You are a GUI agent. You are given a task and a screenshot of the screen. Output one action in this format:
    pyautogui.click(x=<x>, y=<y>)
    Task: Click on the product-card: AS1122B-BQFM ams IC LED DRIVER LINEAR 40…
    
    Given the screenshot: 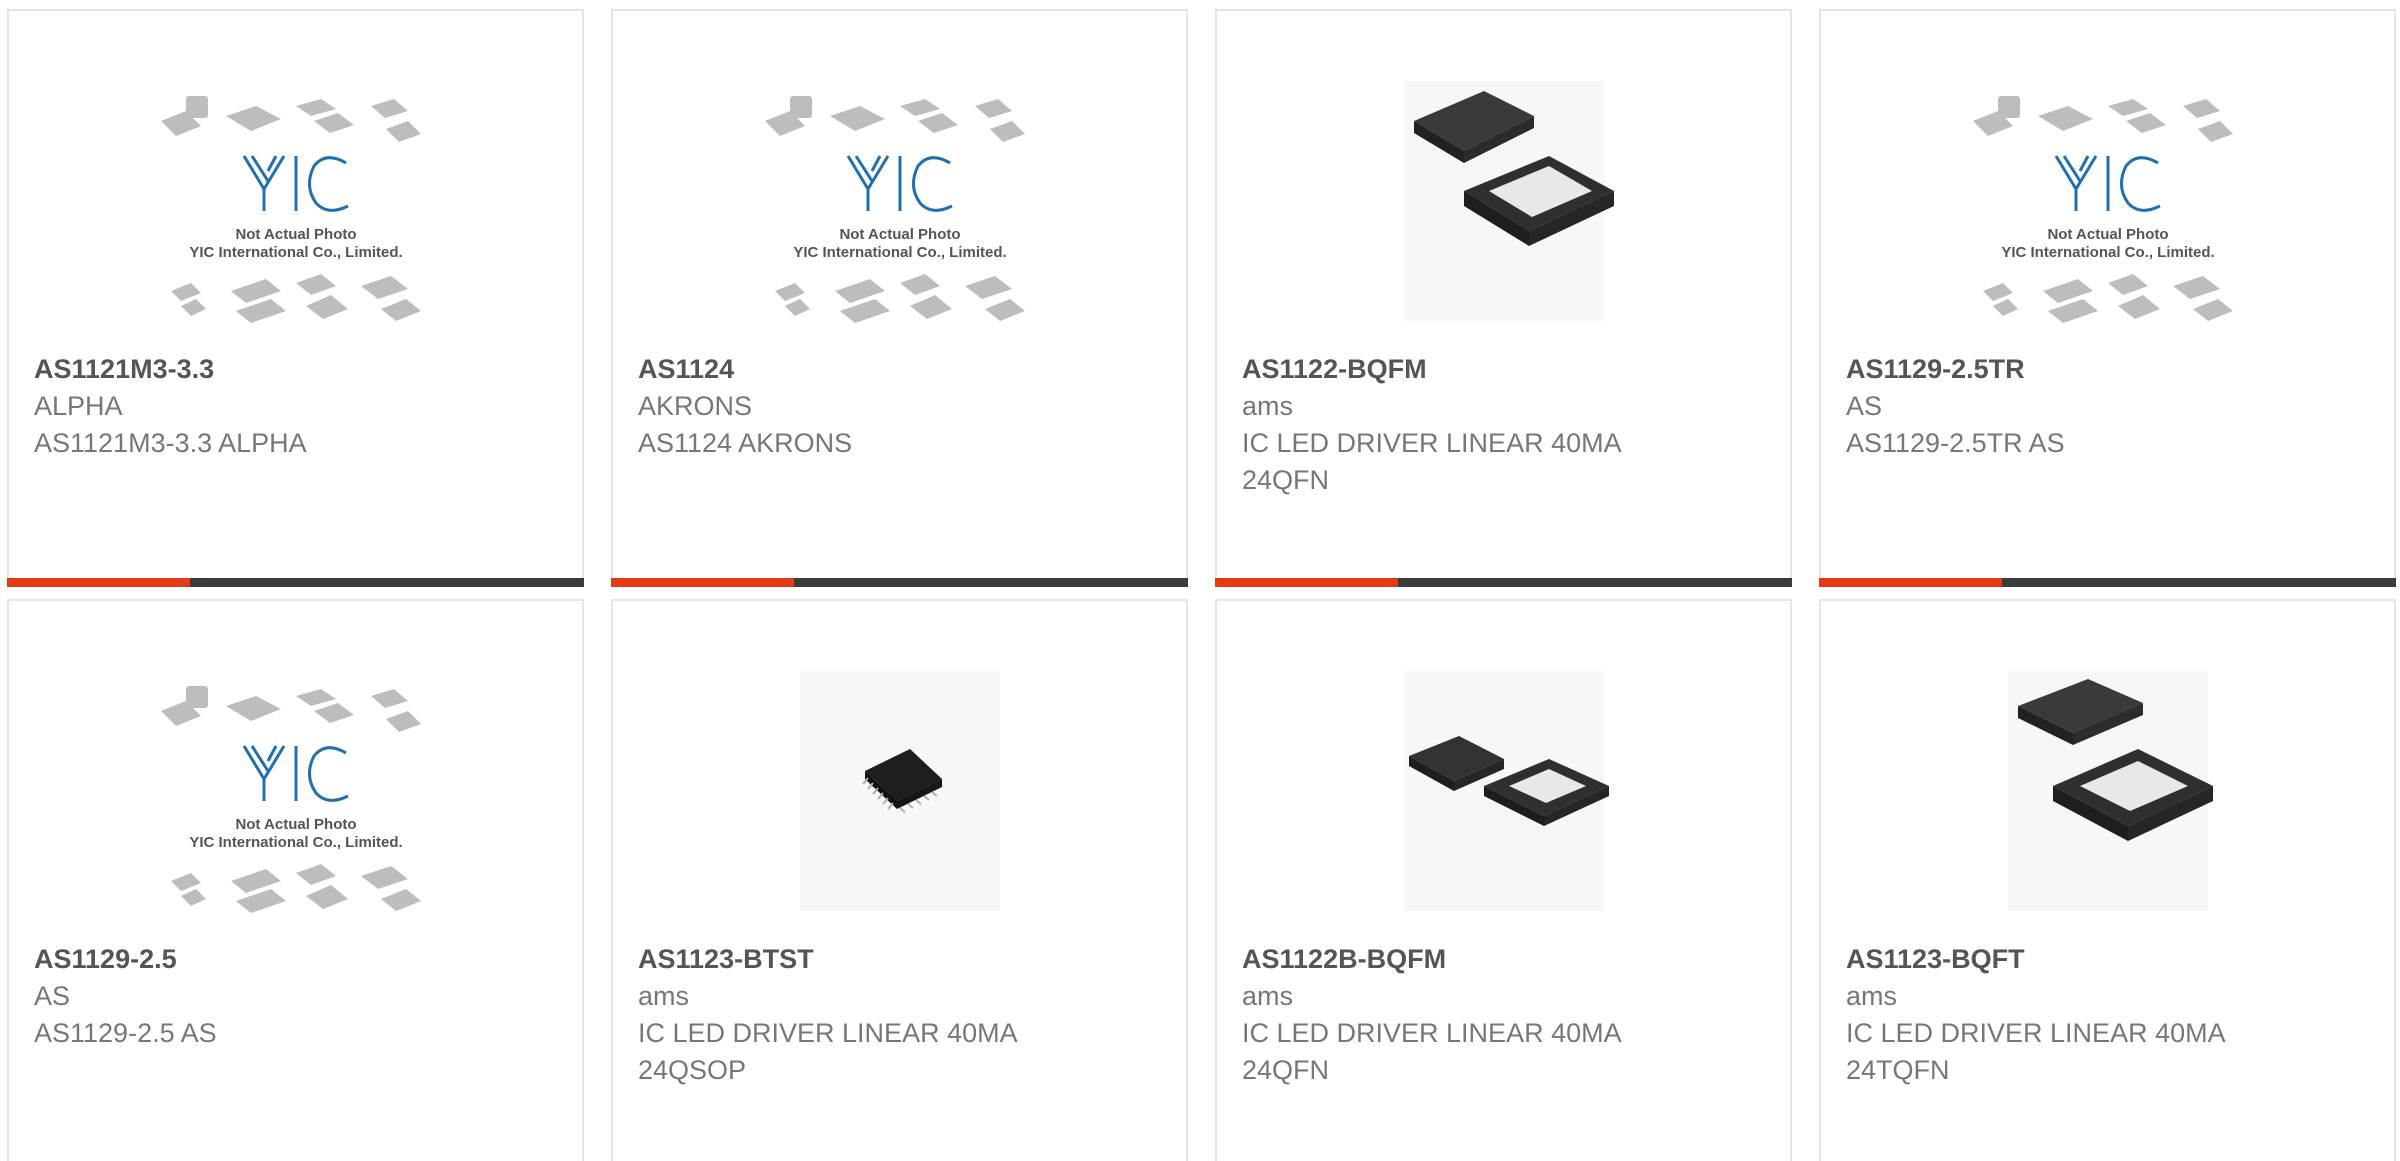 What is the action you would take?
    pyautogui.click(x=1503, y=880)
    